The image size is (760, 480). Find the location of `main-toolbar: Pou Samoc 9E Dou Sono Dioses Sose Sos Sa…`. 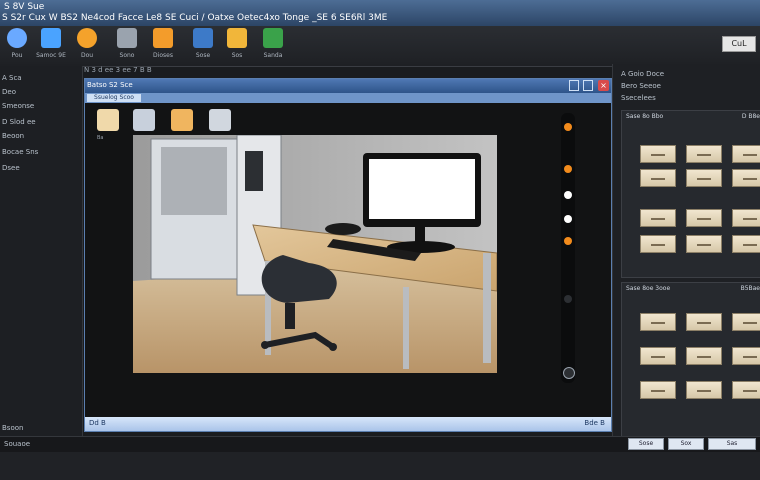

main-toolbar: Pou Samoc 9E Dou Sono Dioses Sose Sos Sa… is located at coordinates (380, 46).